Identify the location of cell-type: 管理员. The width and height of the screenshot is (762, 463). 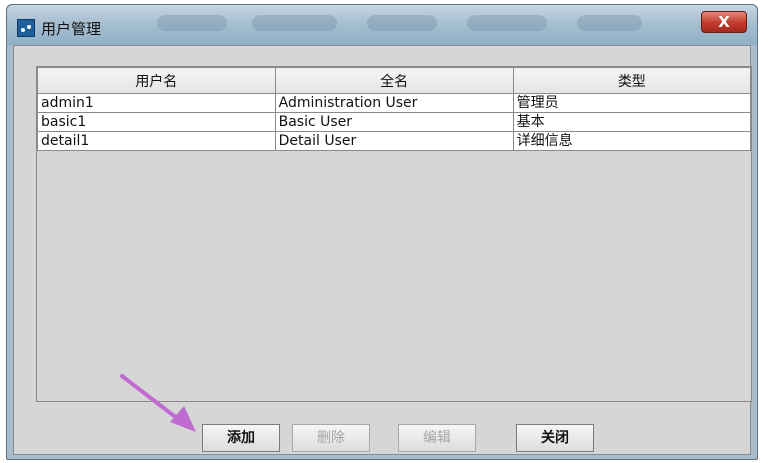
(632, 103).